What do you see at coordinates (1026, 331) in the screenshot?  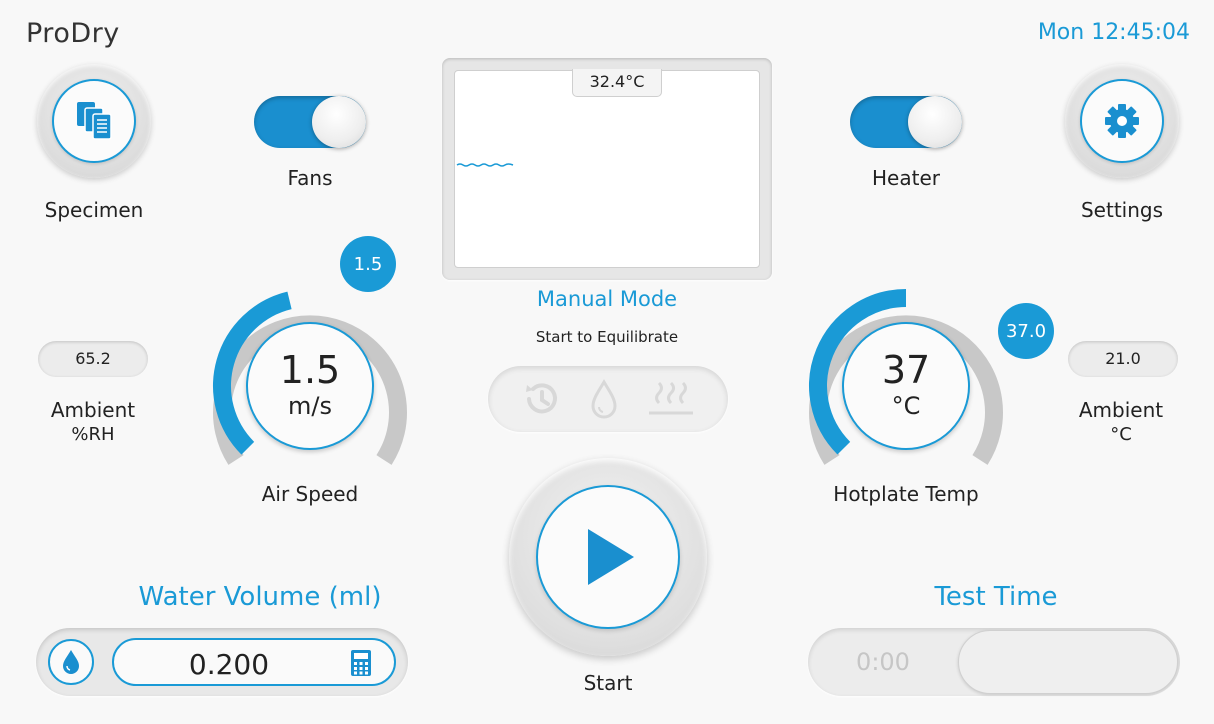 I see `hotplate-bubble: 37.0` at bounding box center [1026, 331].